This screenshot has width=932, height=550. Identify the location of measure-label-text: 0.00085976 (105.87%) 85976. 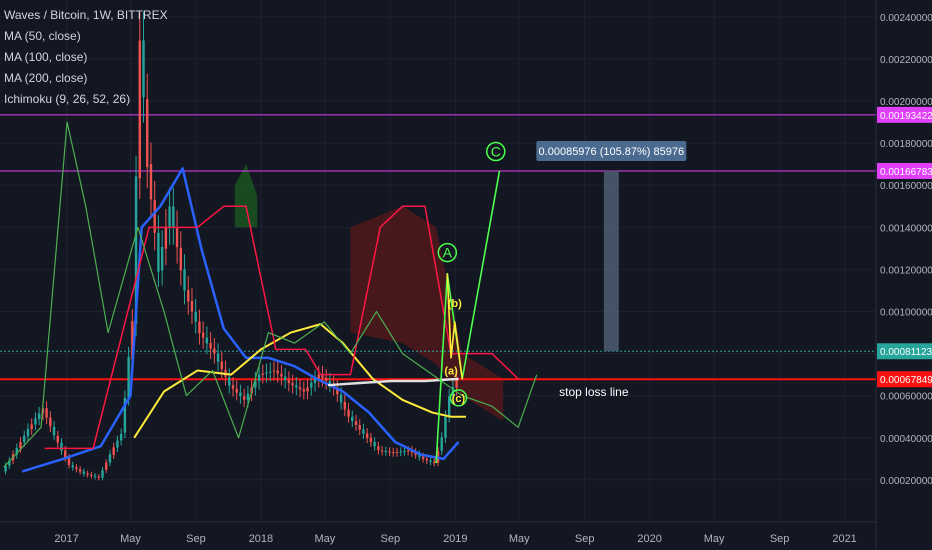
(612, 152).